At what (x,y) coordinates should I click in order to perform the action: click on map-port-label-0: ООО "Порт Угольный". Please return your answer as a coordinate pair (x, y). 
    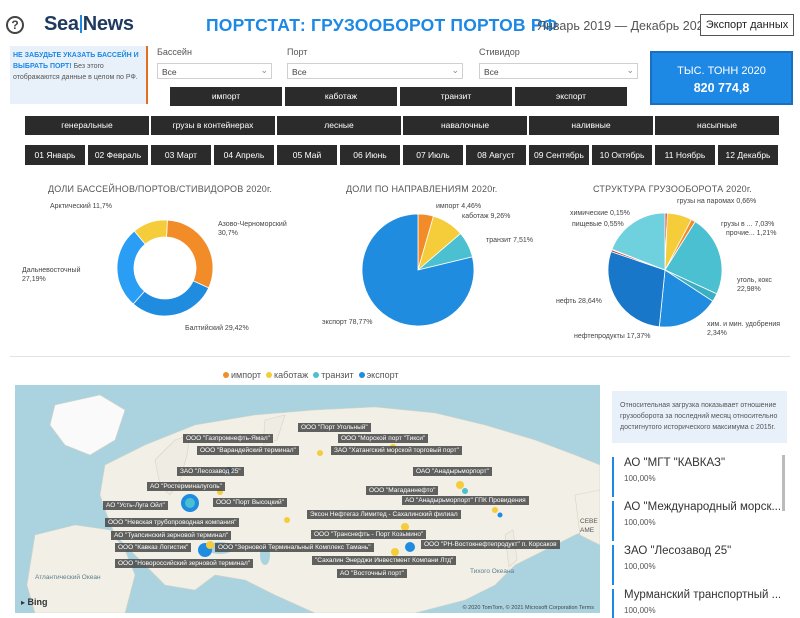
    Looking at the image, I should click on (334, 427).